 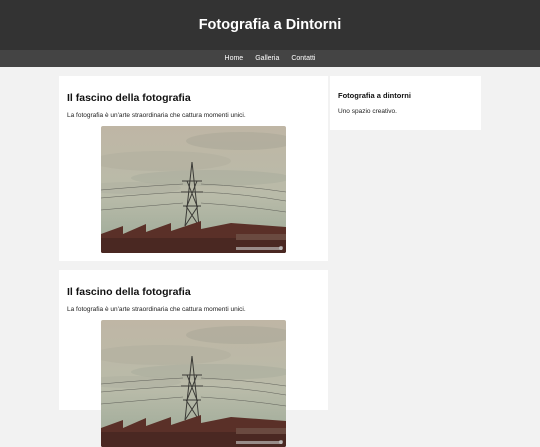 I want to click on nav-link-home: Home, so click(x=234, y=58).